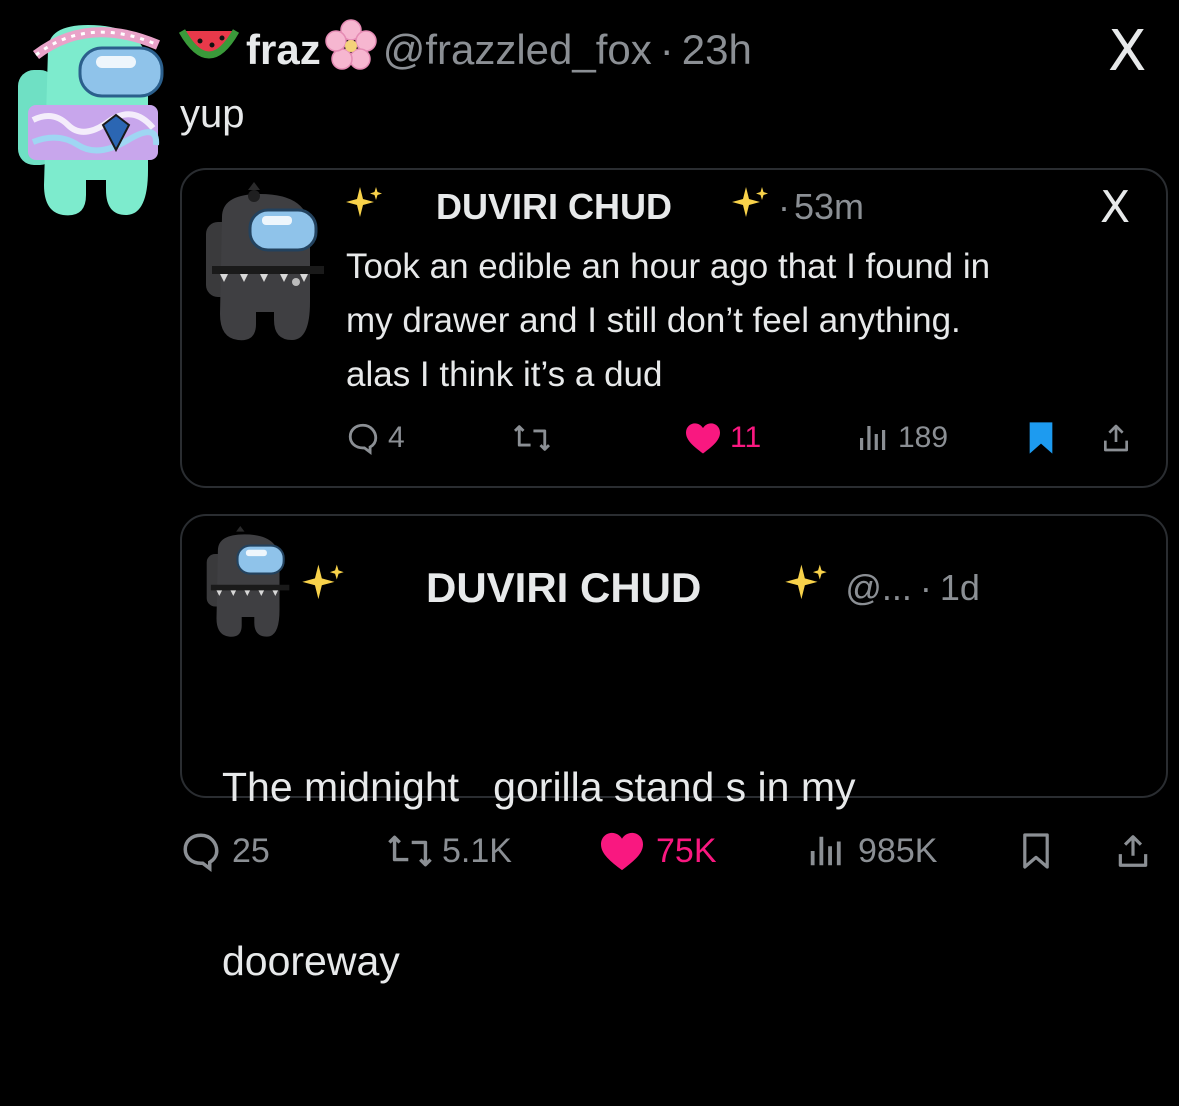  Describe the element at coordinates (686, 850) in the screenshot. I see `like-count: 75K` at that location.